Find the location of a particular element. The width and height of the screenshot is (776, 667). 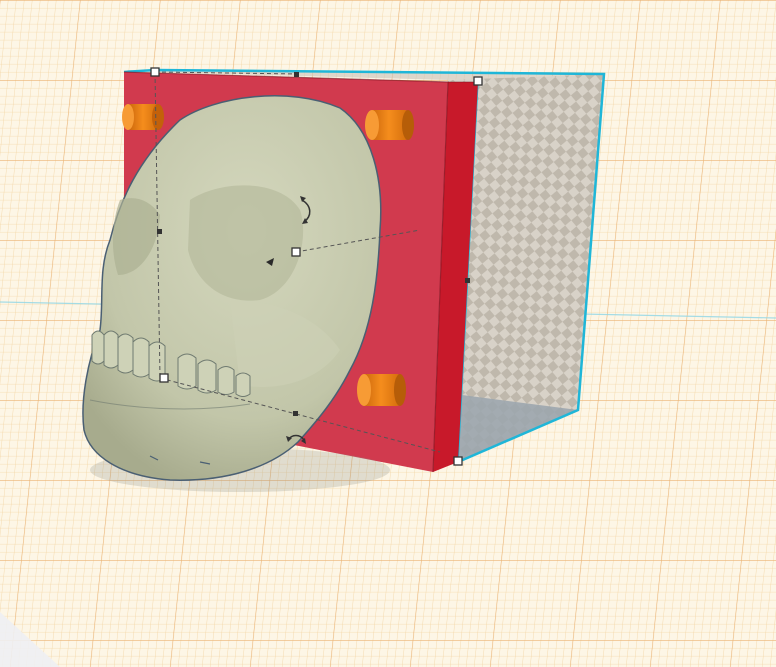

handle-top-left is located at coordinates (155, 72).